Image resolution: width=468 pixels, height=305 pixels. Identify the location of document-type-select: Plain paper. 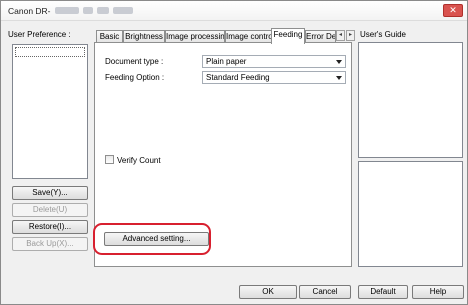
(274, 61).